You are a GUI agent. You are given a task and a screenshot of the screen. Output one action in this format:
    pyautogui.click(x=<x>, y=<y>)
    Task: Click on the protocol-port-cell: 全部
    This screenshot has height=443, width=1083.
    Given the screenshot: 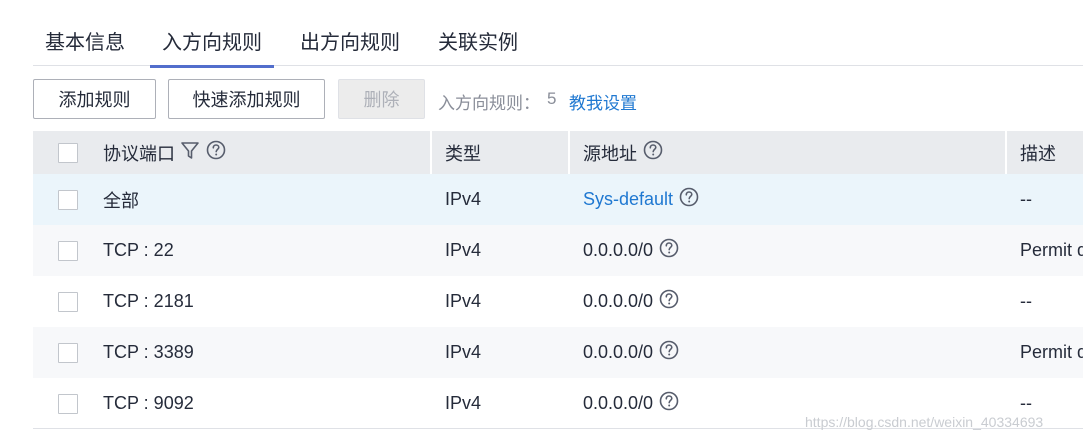 What is the action you would take?
    pyautogui.click(x=121, y=200)
    